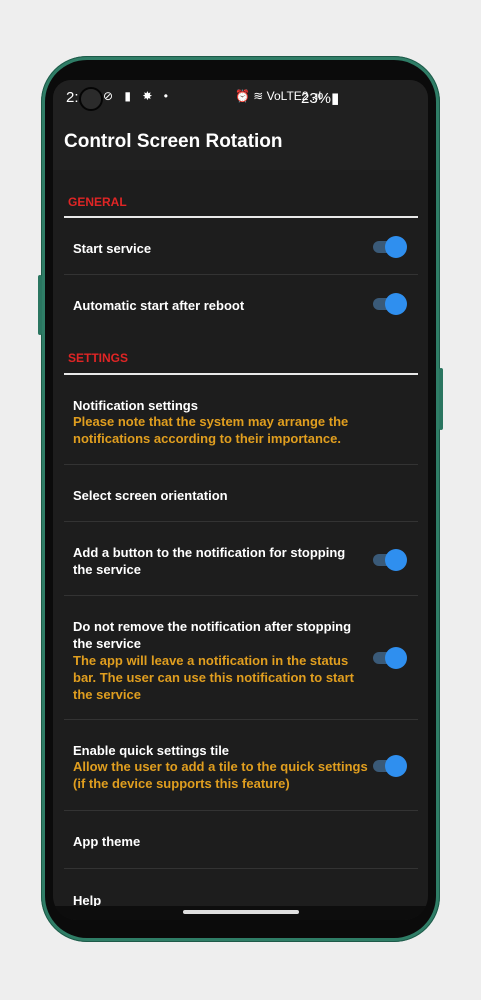 Image resolution: width=481 pixels, height=1000 pixels. What do you see at coordinates (159, 305) in the screenshot?
I see `row-title: Automatic start after reboot` at bounding box center [159, 305].